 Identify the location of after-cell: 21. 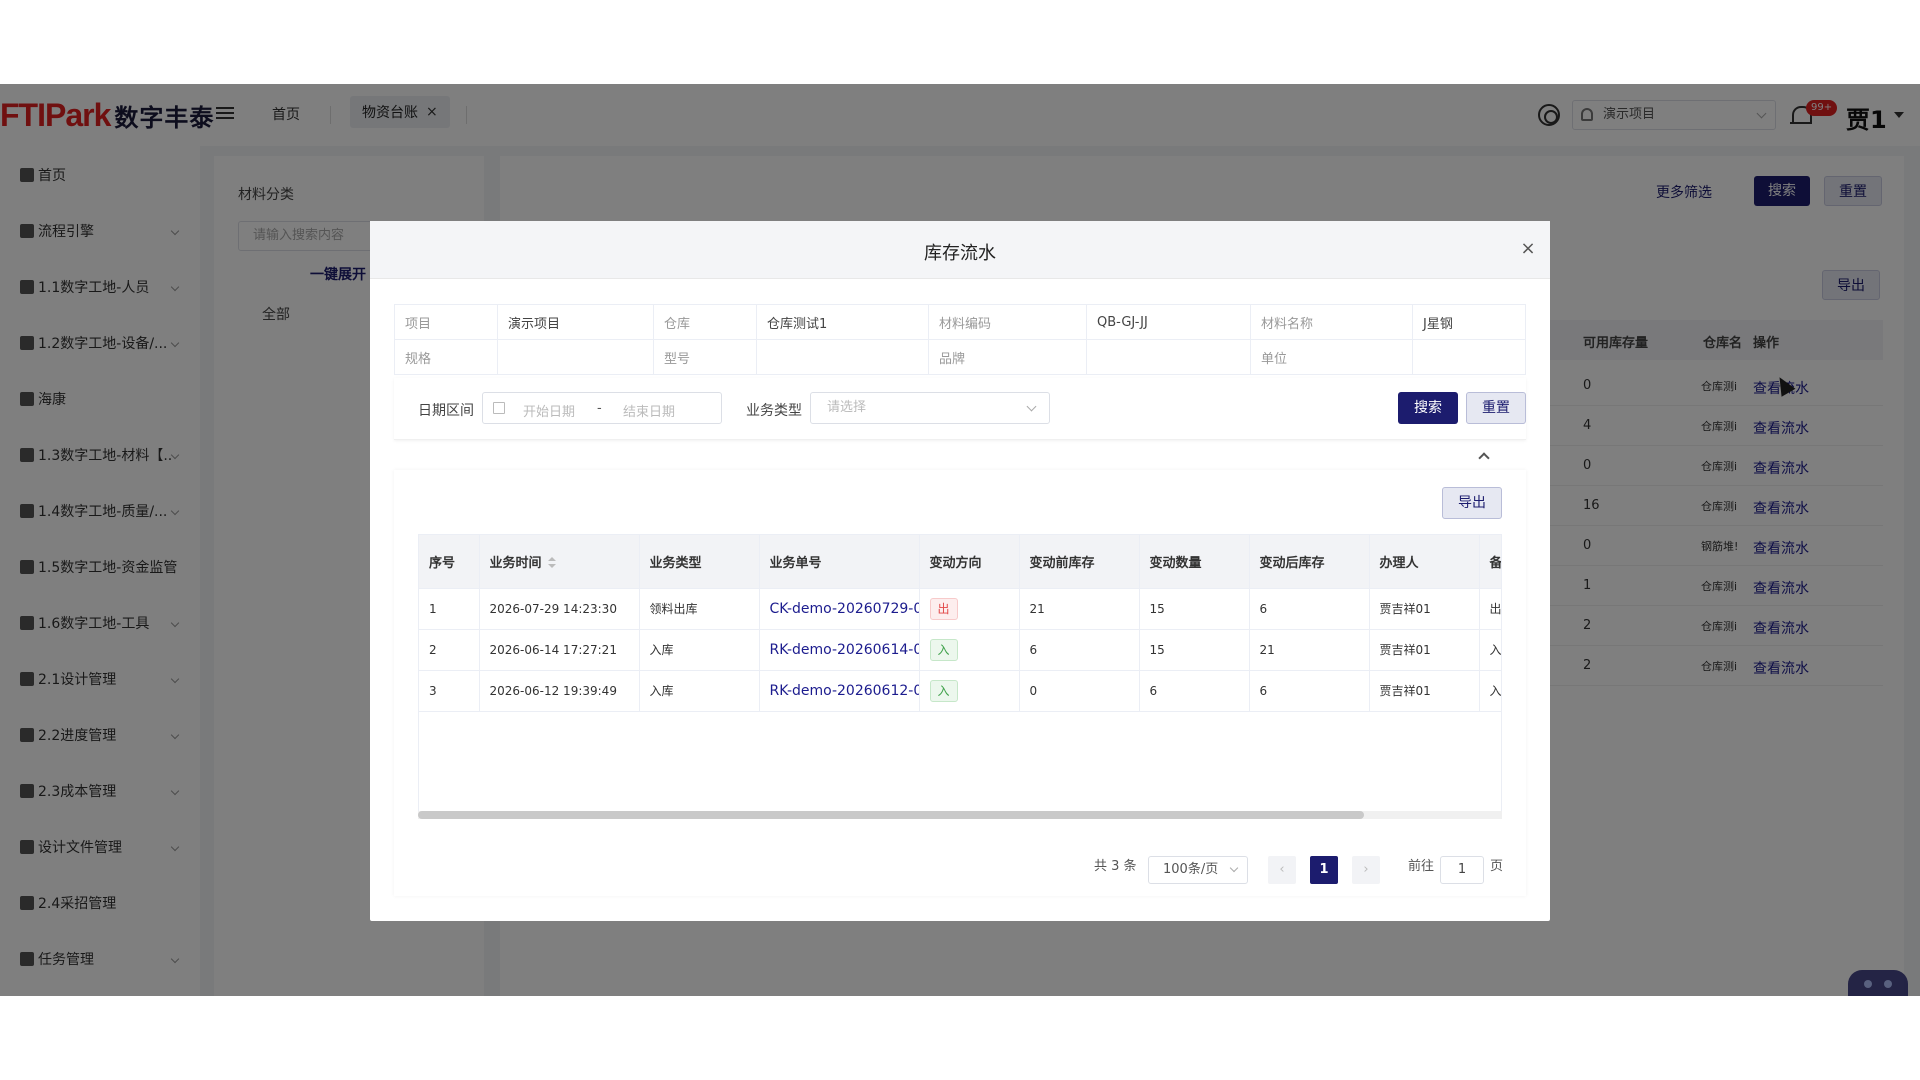
(1309, 650).